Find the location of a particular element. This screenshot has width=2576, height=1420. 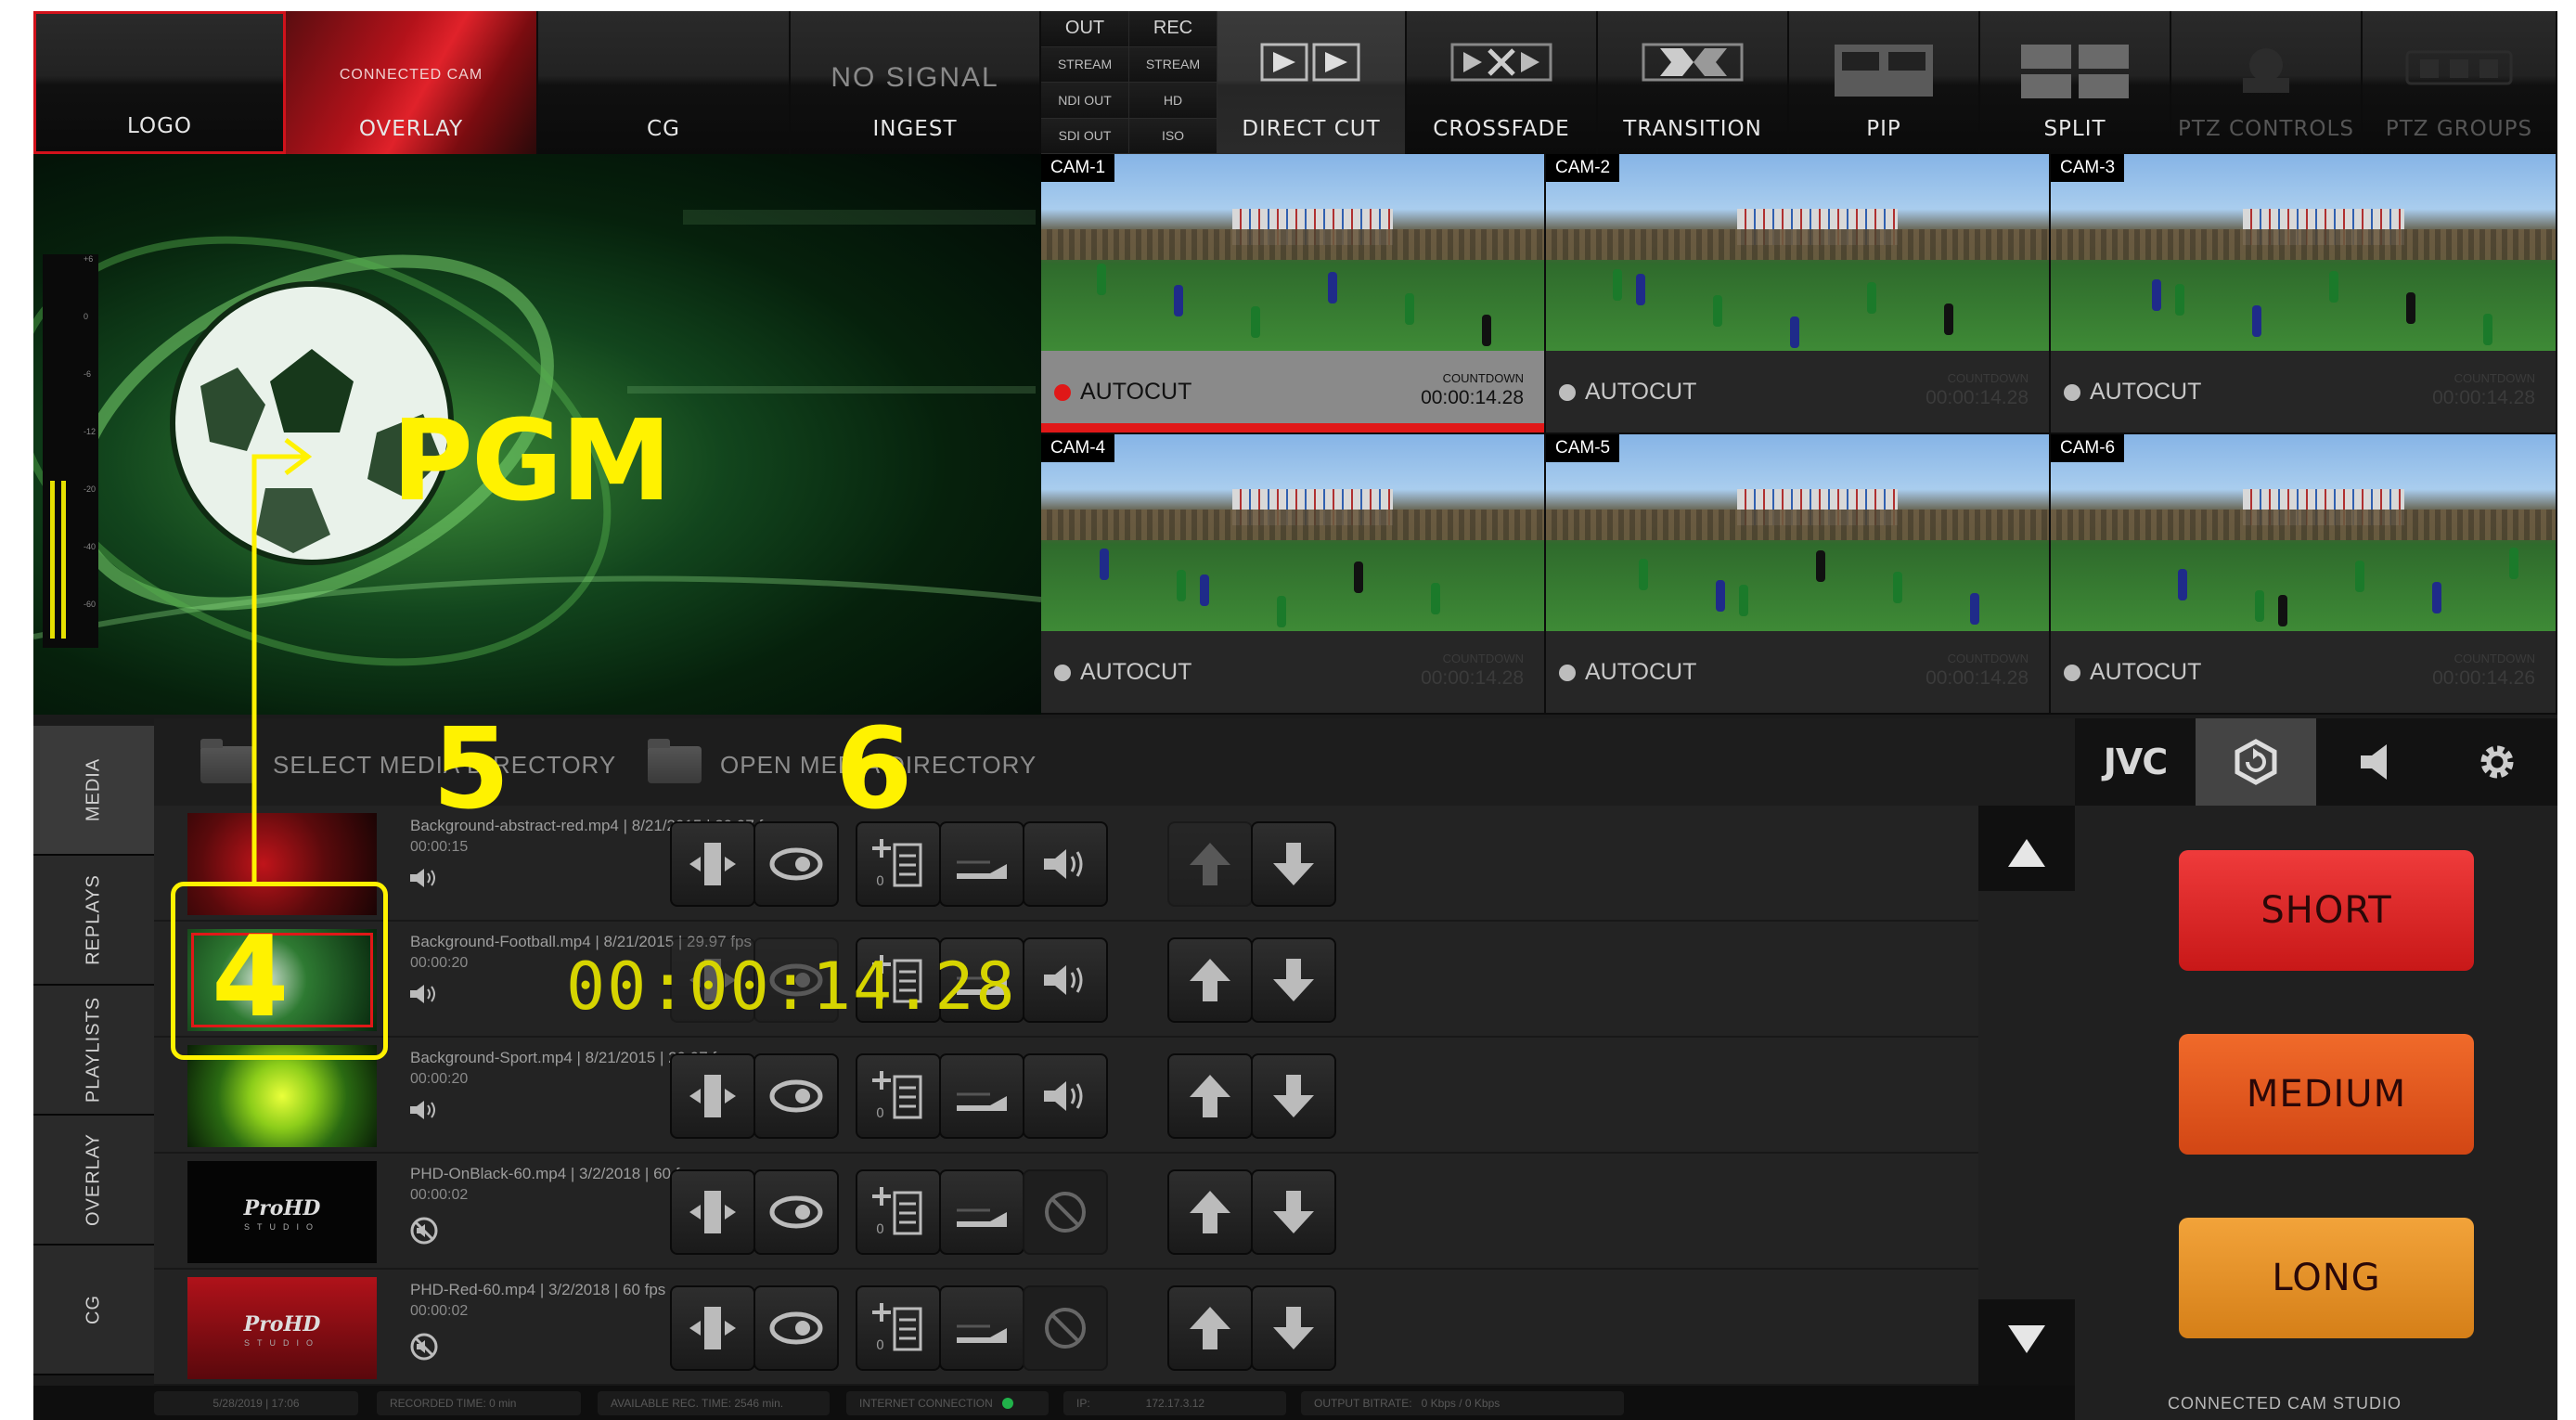

annotation-arrow is located at coordinates (282, 660).